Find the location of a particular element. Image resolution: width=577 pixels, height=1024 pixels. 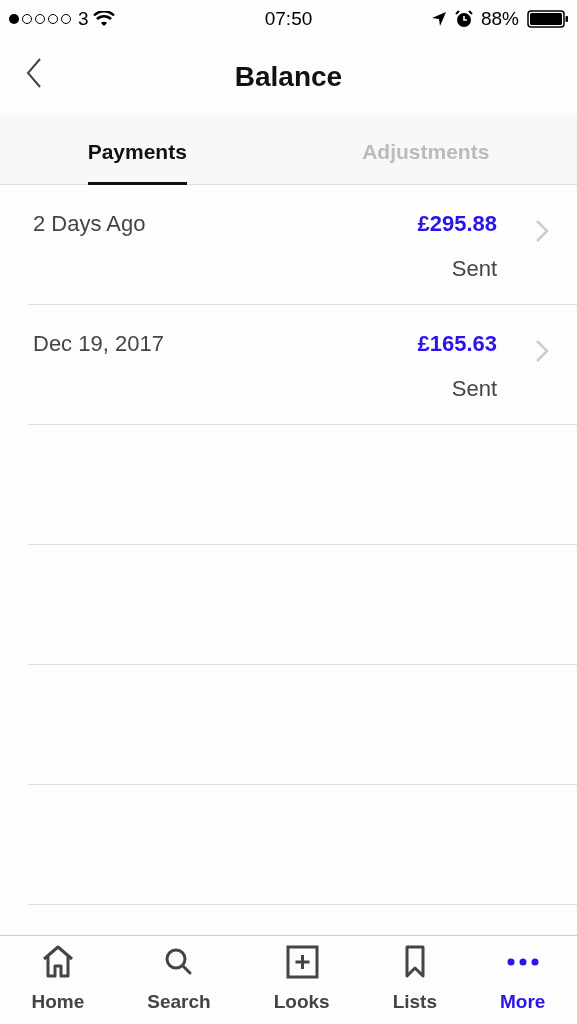

alarm-clock-icon is located at coordinates (463, 19).